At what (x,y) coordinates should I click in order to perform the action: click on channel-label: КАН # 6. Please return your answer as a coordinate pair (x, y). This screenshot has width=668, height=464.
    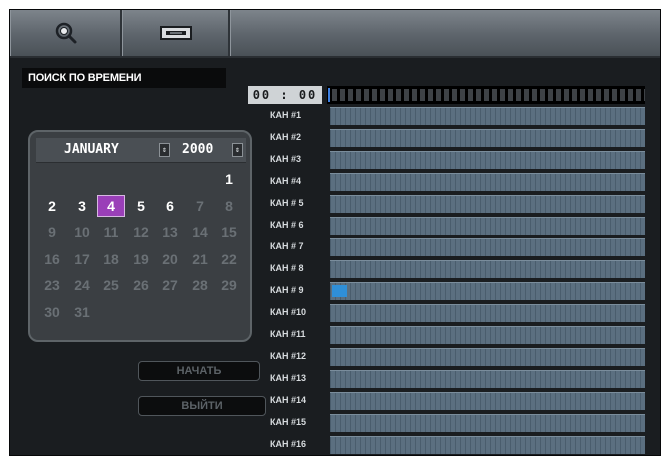
    Looking at the image, I should click on (287, 225).